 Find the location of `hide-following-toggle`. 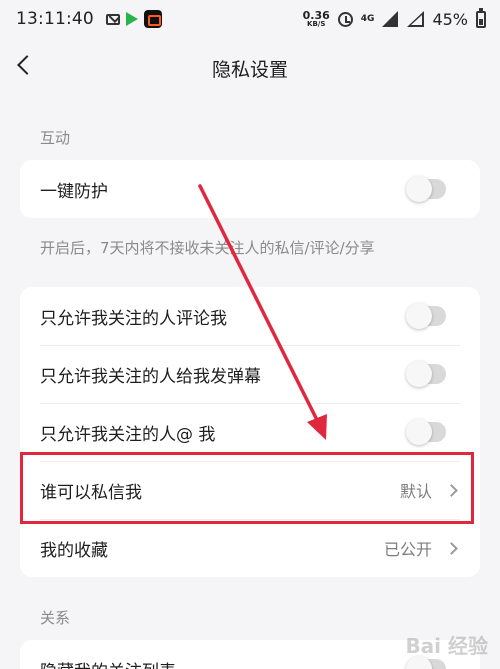

hide-following-toggle is located at coordinates (426, 662).